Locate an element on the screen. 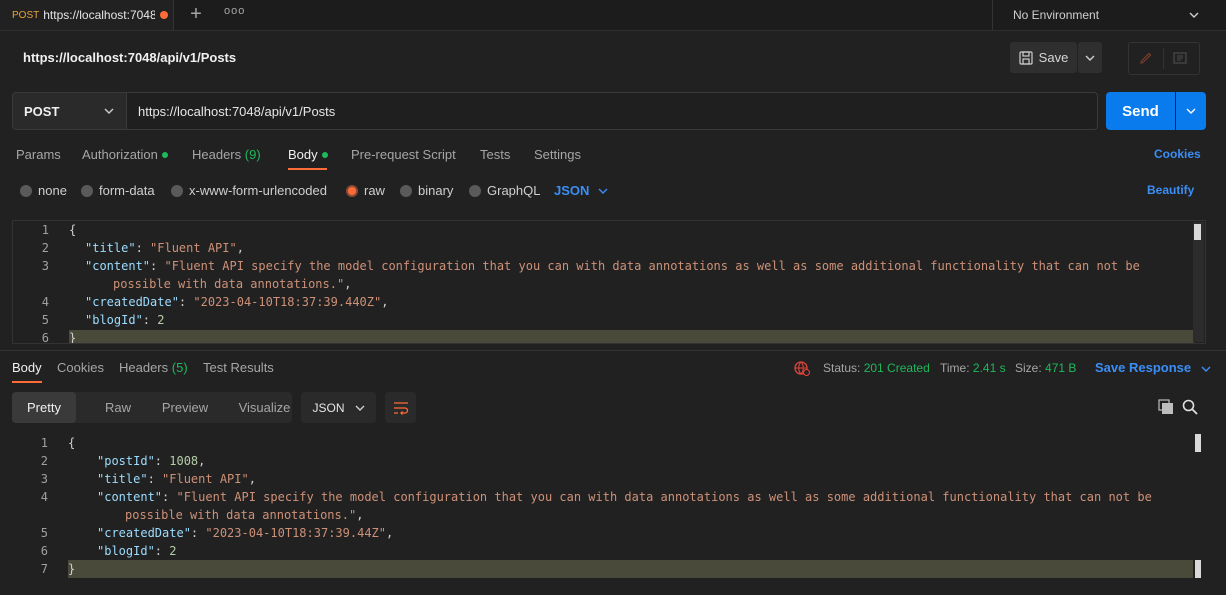 The height and width of the screenshot is (595, 1226). tab-body: Body is located at coordinates (308, 154).